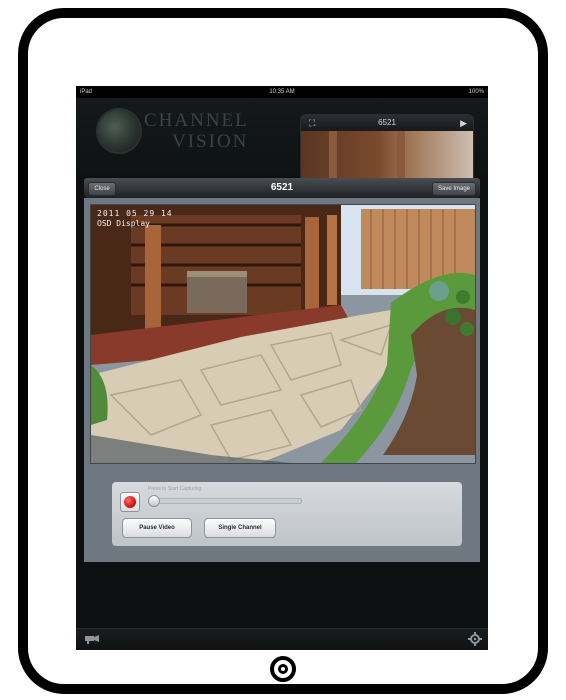 Image resolution: width=566 pixels, height=700 pixels. I want to click on save-image-button: Save Image, so click(454, 189).